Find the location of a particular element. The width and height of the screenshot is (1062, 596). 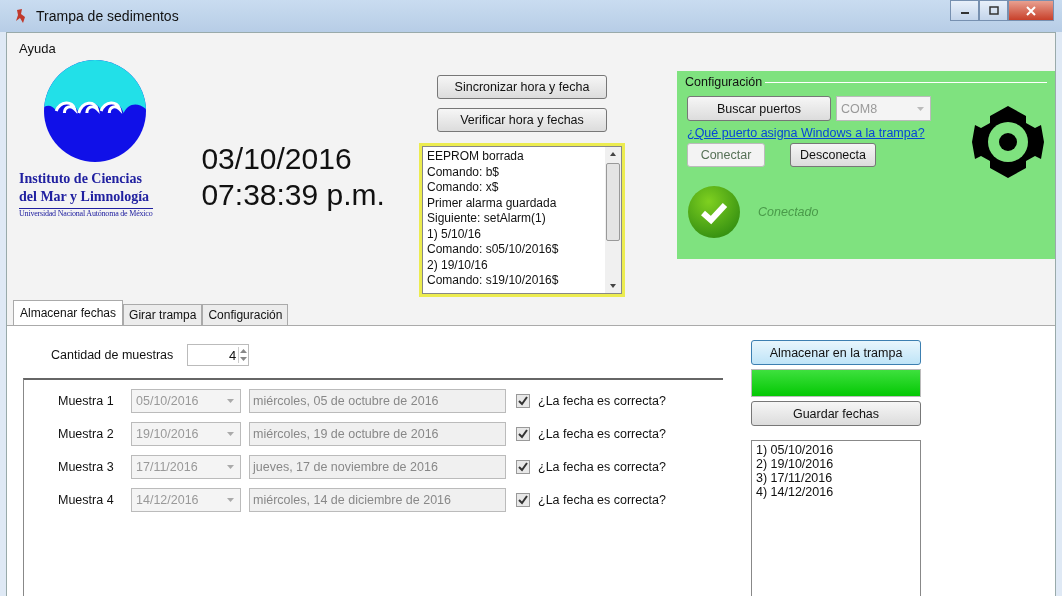

store-button: Almacenar en la trampa is located at coordinates (836, 352).